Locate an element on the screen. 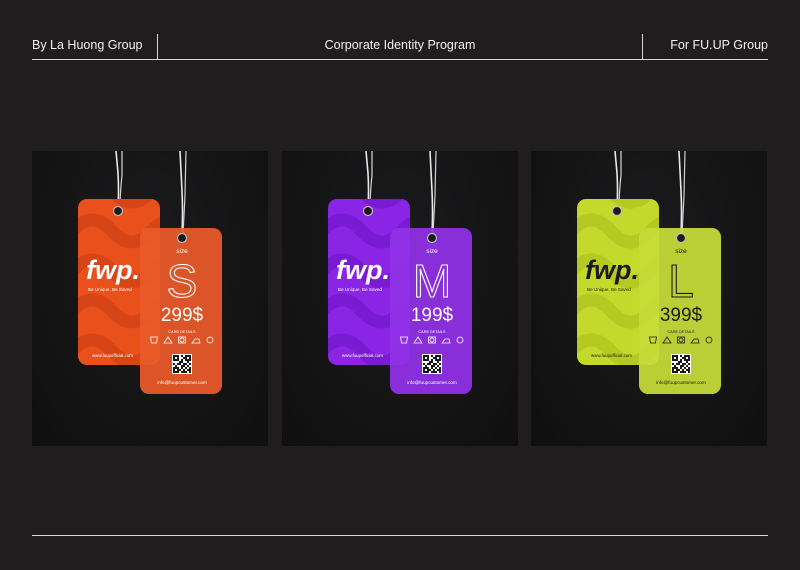 This screenshot has height=570, width=800. price-label: 399$ is located at coordinates (681, 315).